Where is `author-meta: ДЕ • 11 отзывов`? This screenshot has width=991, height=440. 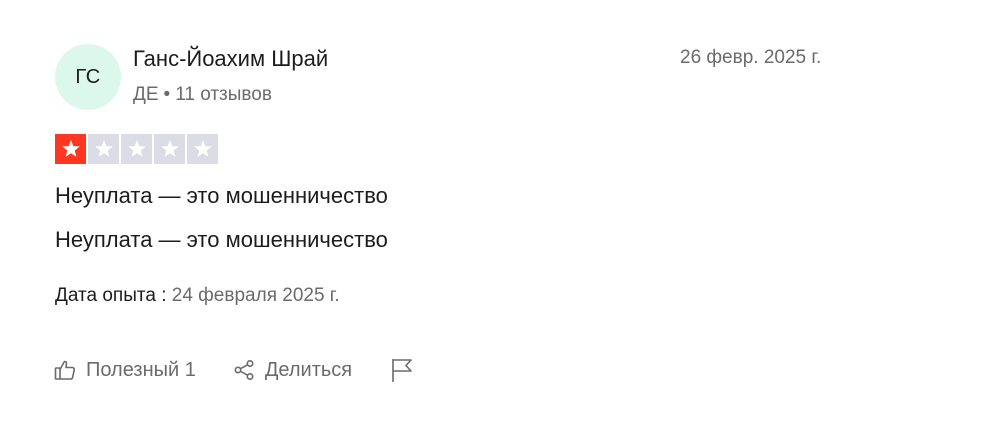 author-meta: ДЕ • 11 отзывов is located at coordinates (202, 95).